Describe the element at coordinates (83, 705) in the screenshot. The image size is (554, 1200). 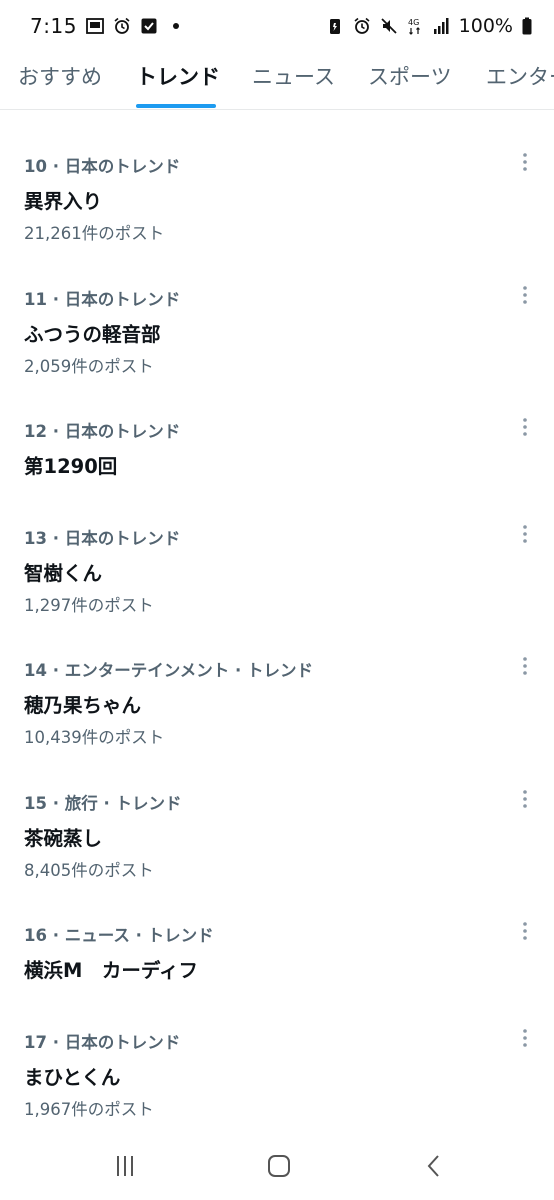
I see `trend-title: 穂乃果ちゃん` at that location.